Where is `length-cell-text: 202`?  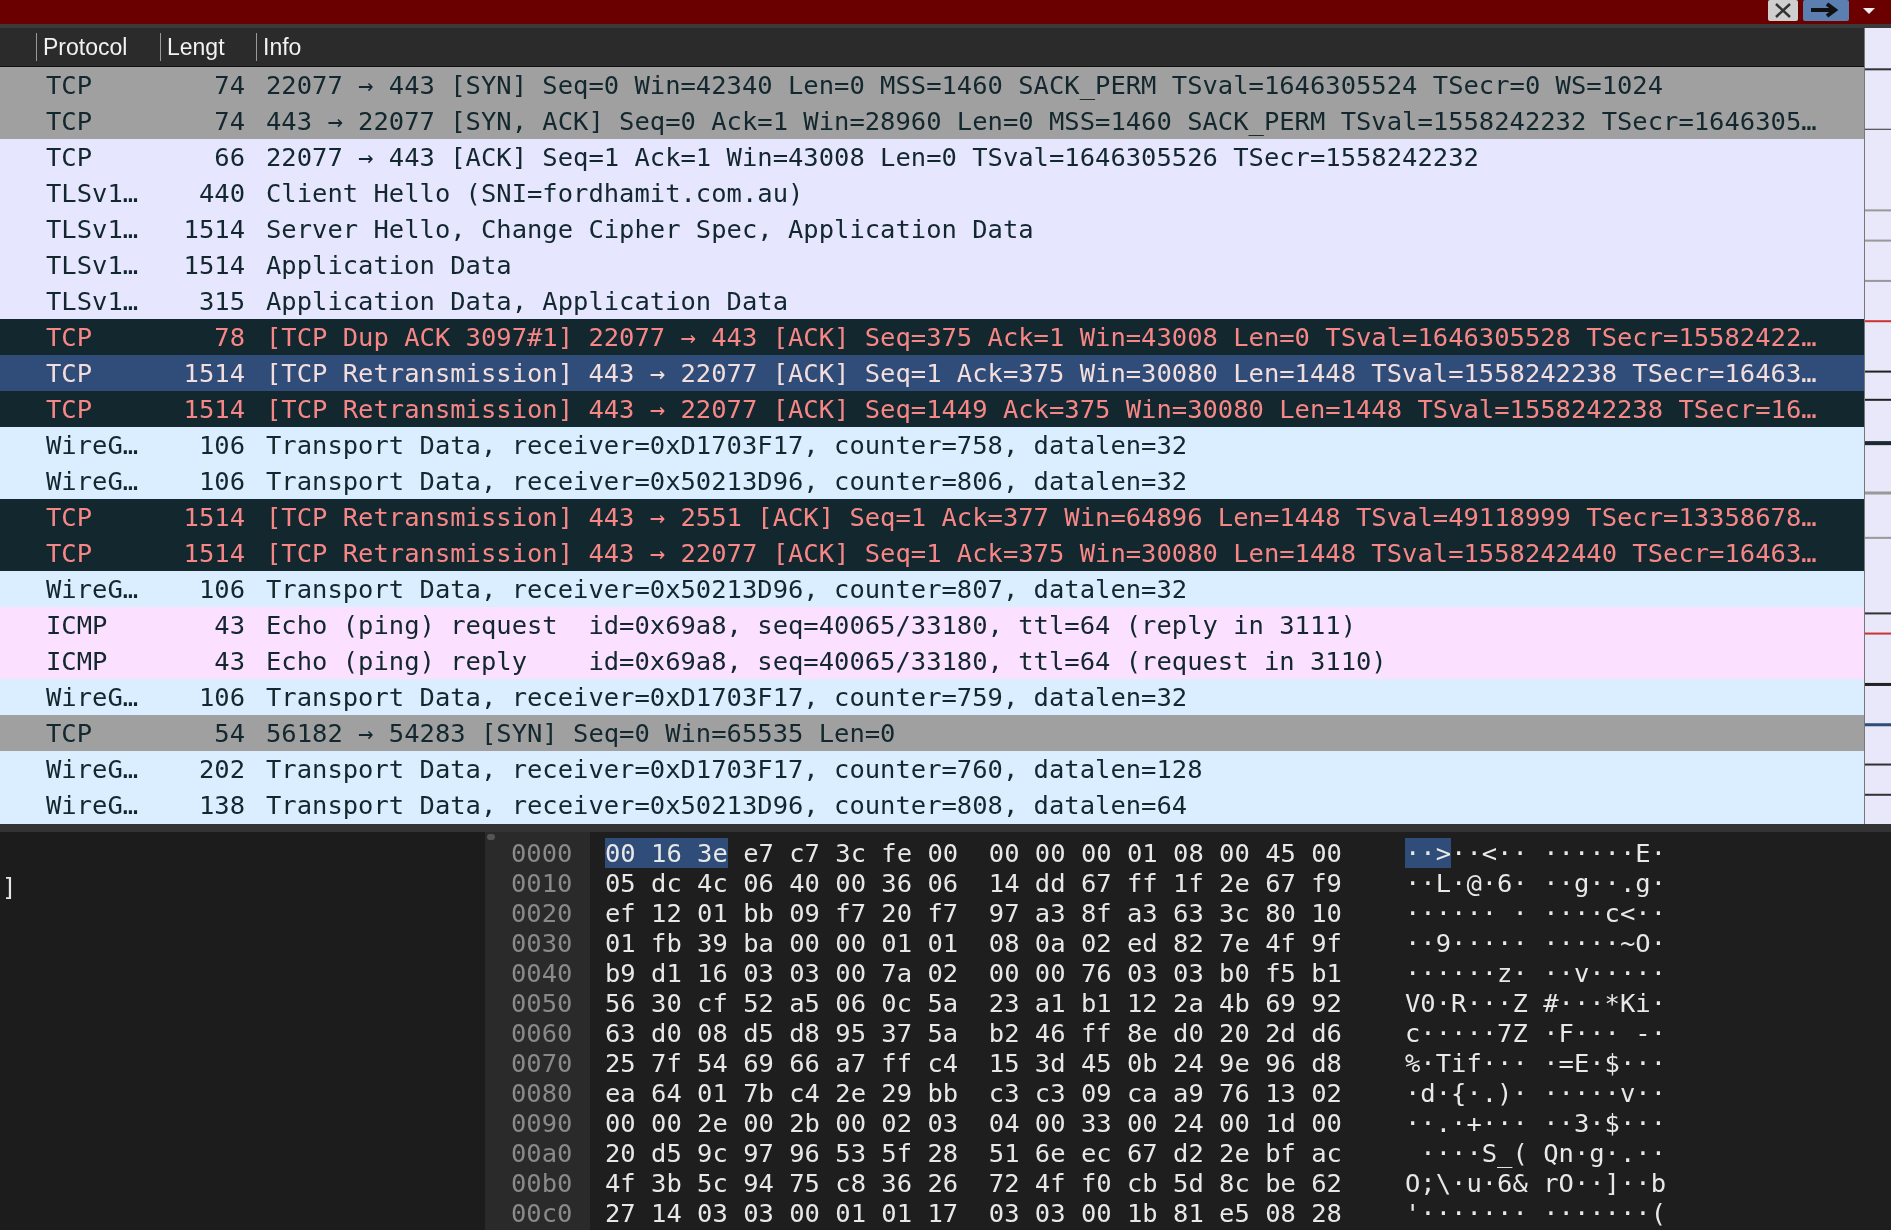 length-cell-text: 202 is located at coordinates (221, 769).